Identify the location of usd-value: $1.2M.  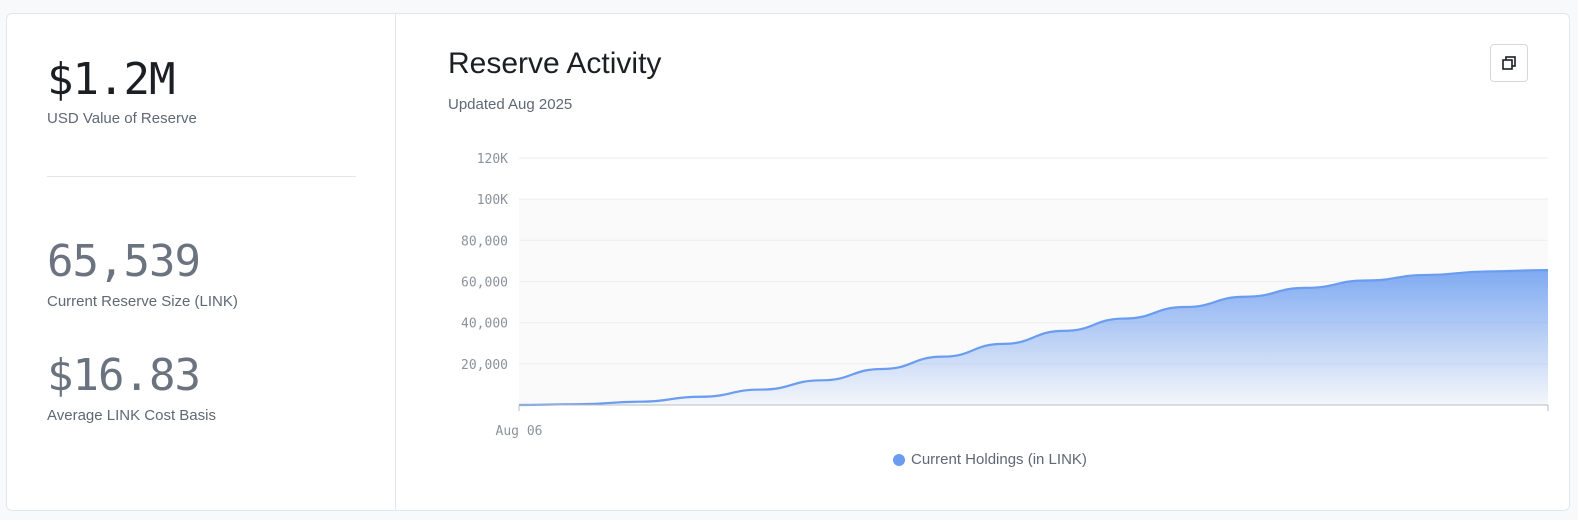
(111, 79).